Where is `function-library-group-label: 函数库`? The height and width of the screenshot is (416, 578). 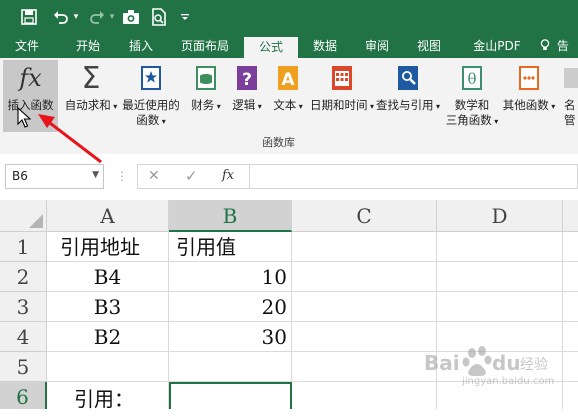 function-library-group-label: 函数库 is located at coordinates (278, 142).